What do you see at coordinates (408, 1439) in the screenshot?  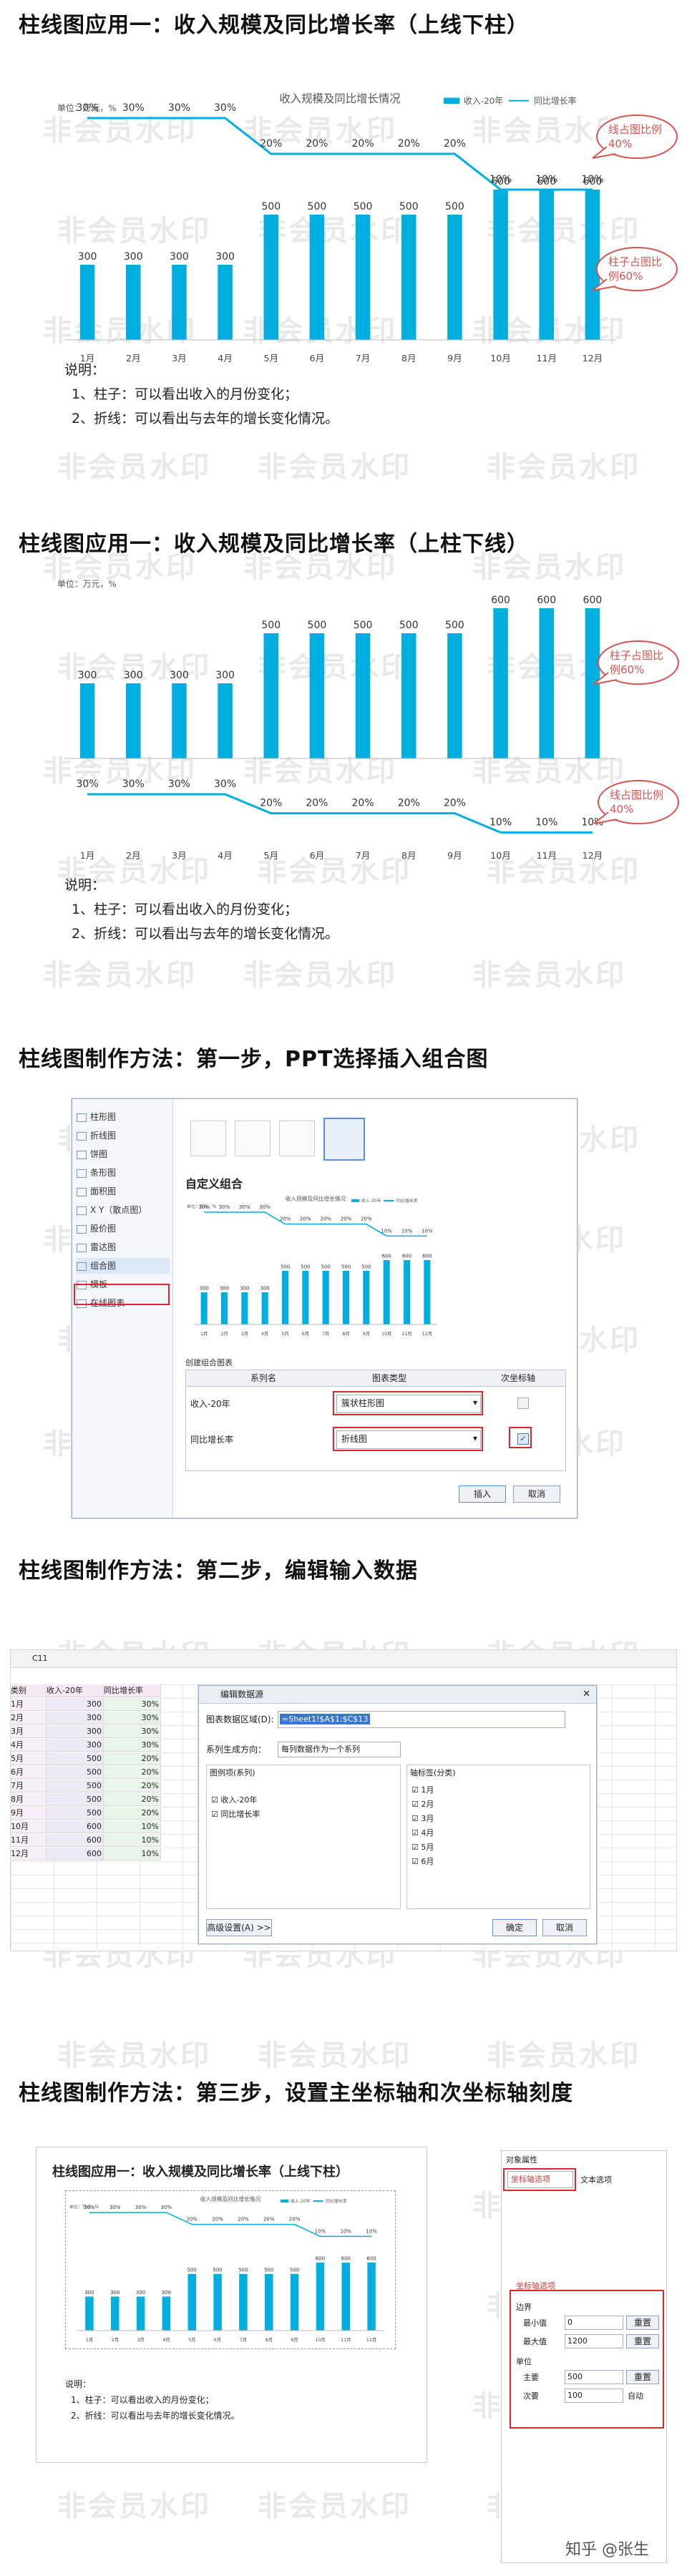 I see `highlight-row-2-type` at bounding box center [408, 1439].